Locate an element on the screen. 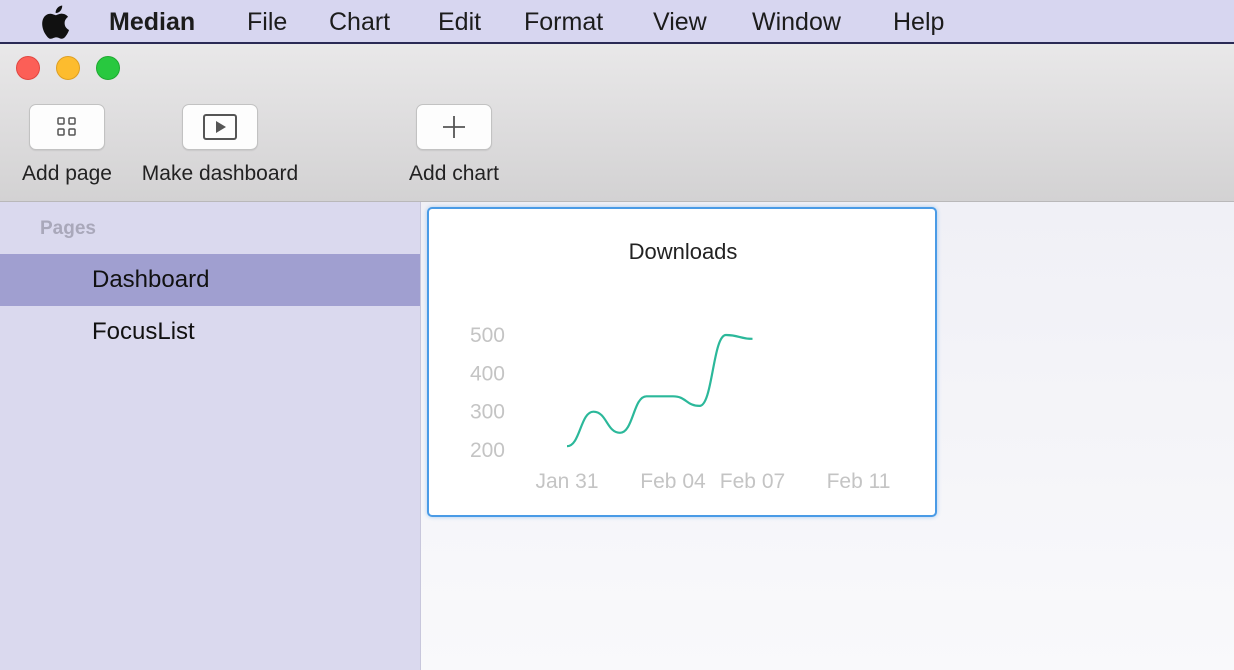  apple-icon is located at coordinates (55, 22).